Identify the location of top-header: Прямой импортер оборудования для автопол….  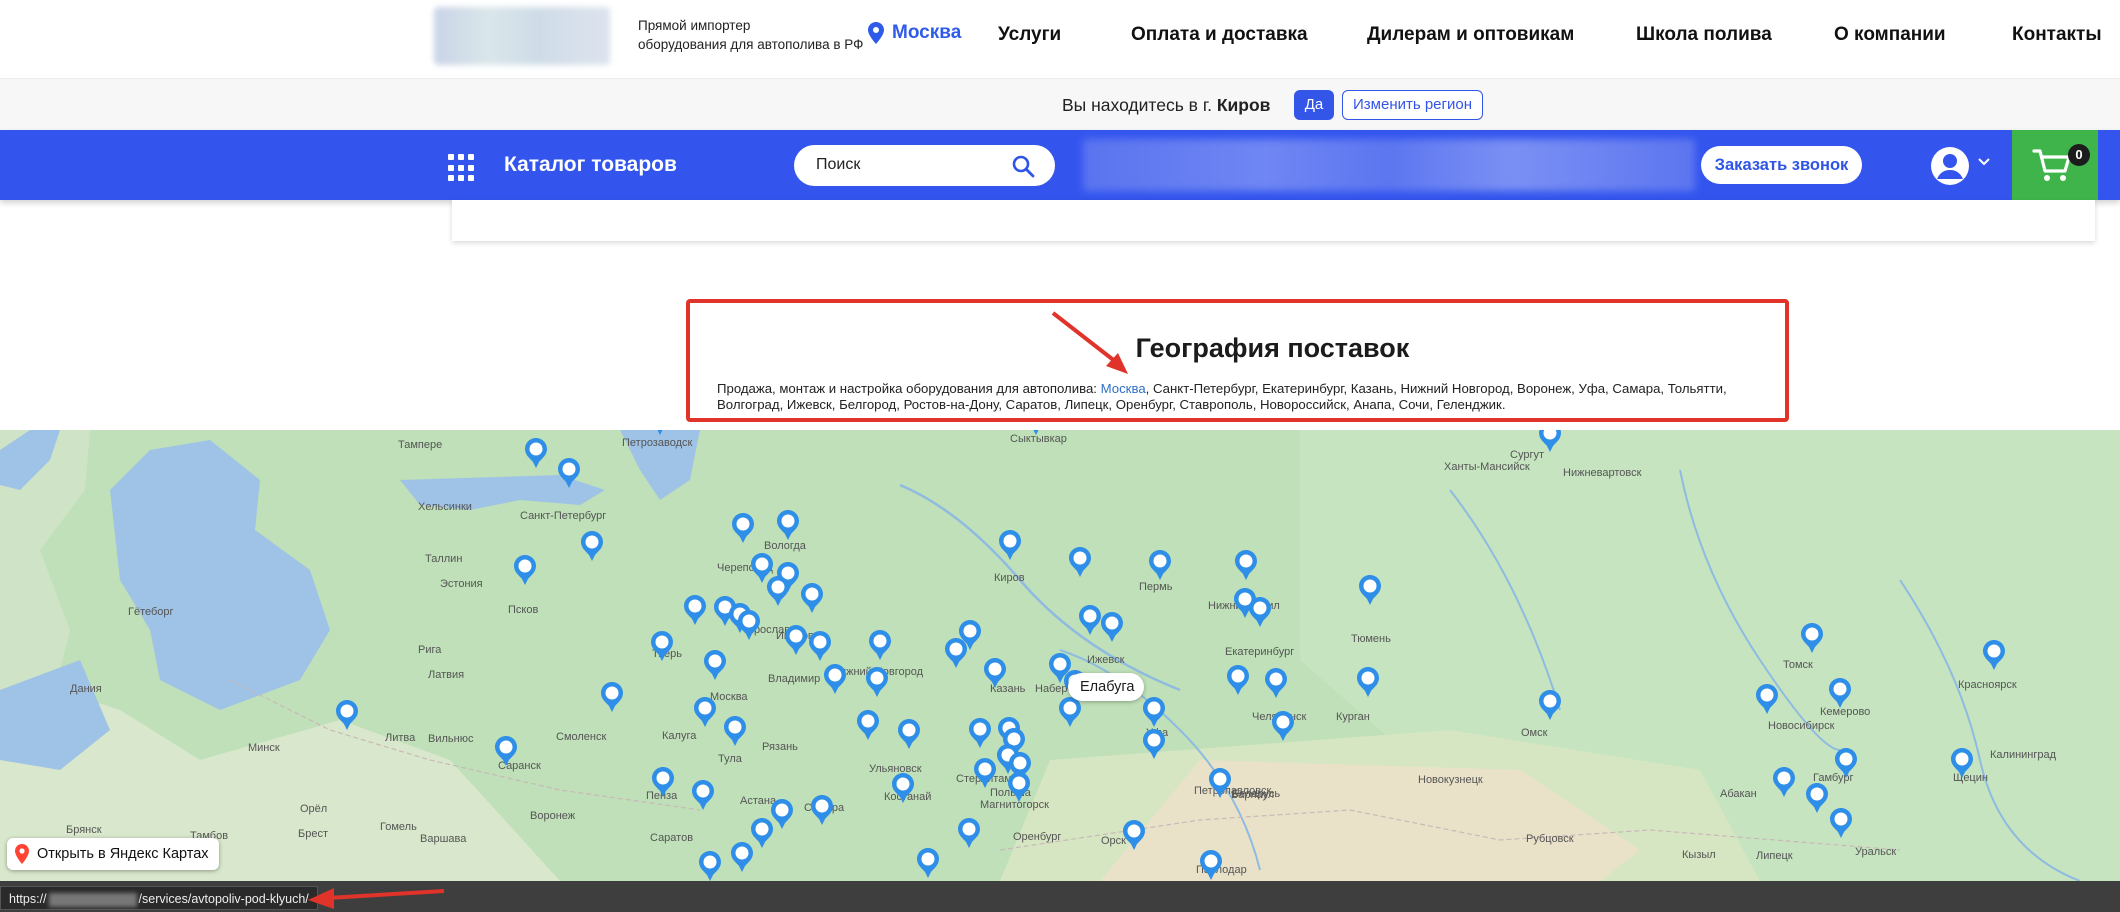
(1060, 39).